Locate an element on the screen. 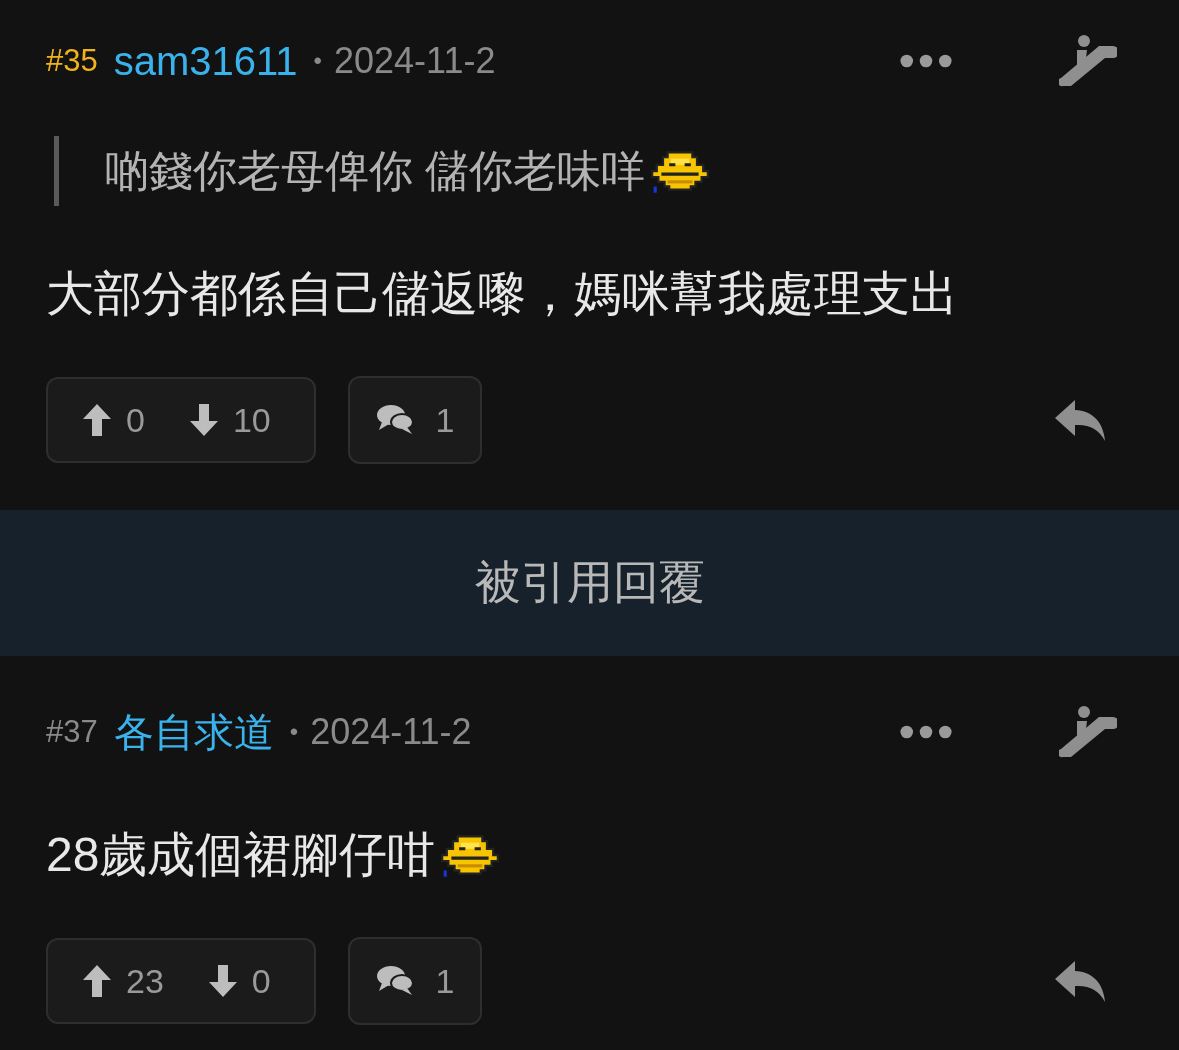 Image resolution: width=1179 pixels, height=1050 pixels. post-body: 大部分都係自己儲返嚟，媽咪幫我處理支出 is located at coordinates (502, 294).